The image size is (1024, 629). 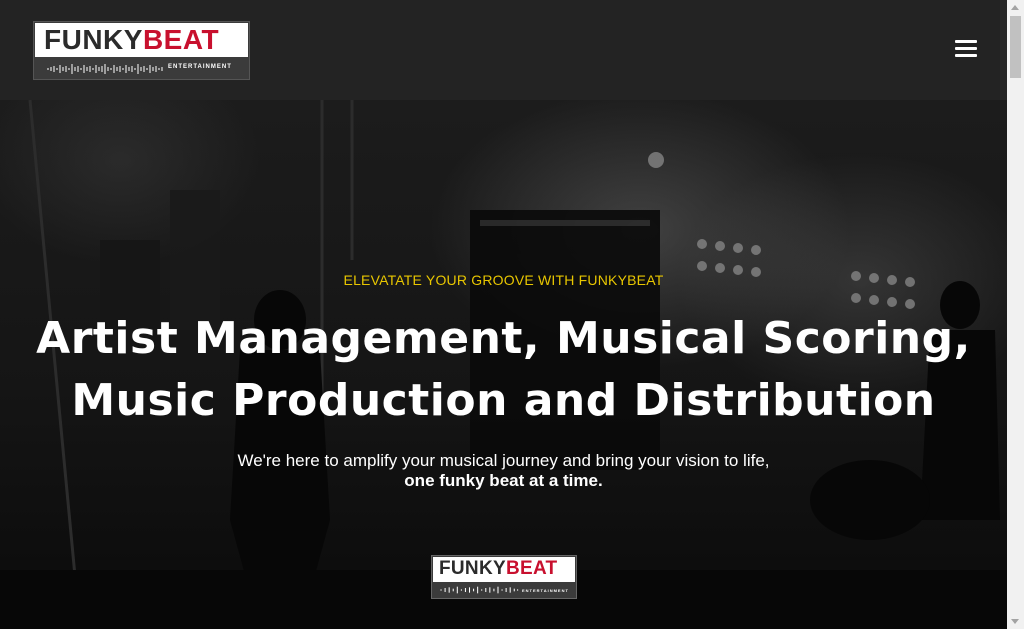 I want to click on hero-headline-line: Music Production and Distribution, so click(x=503, y=400).